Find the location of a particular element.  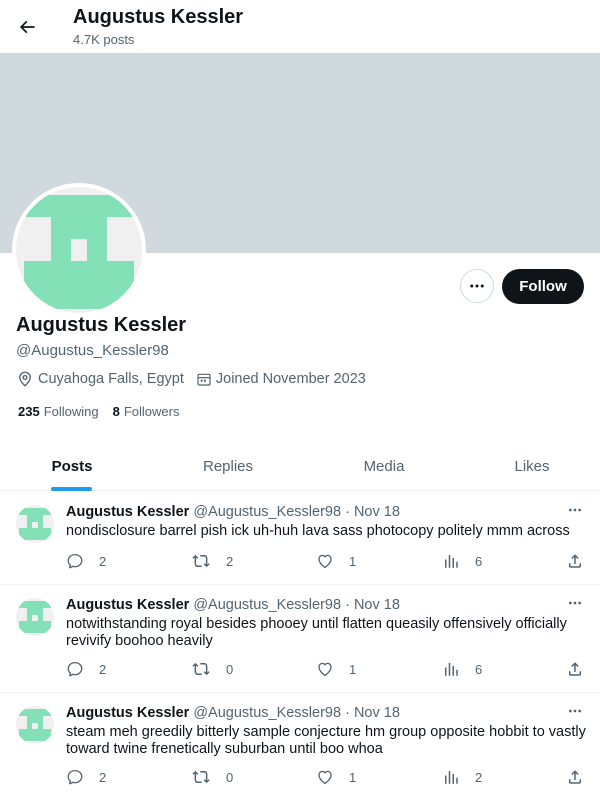

profile-avatar is located at coordinates (79, 250).